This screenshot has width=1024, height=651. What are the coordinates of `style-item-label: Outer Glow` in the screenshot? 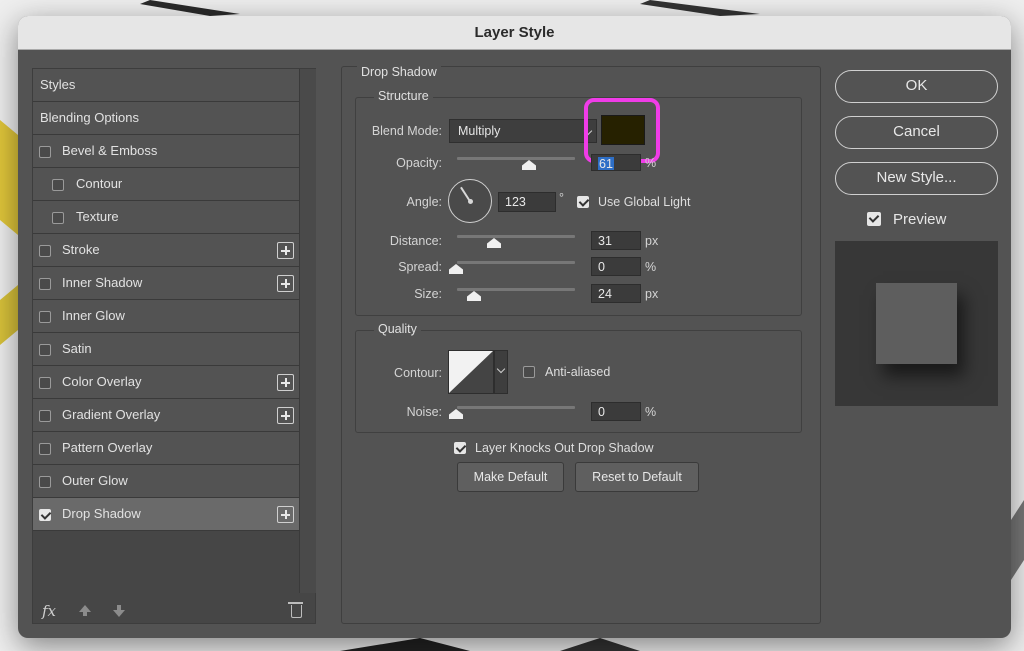 It's located at (95, 480).